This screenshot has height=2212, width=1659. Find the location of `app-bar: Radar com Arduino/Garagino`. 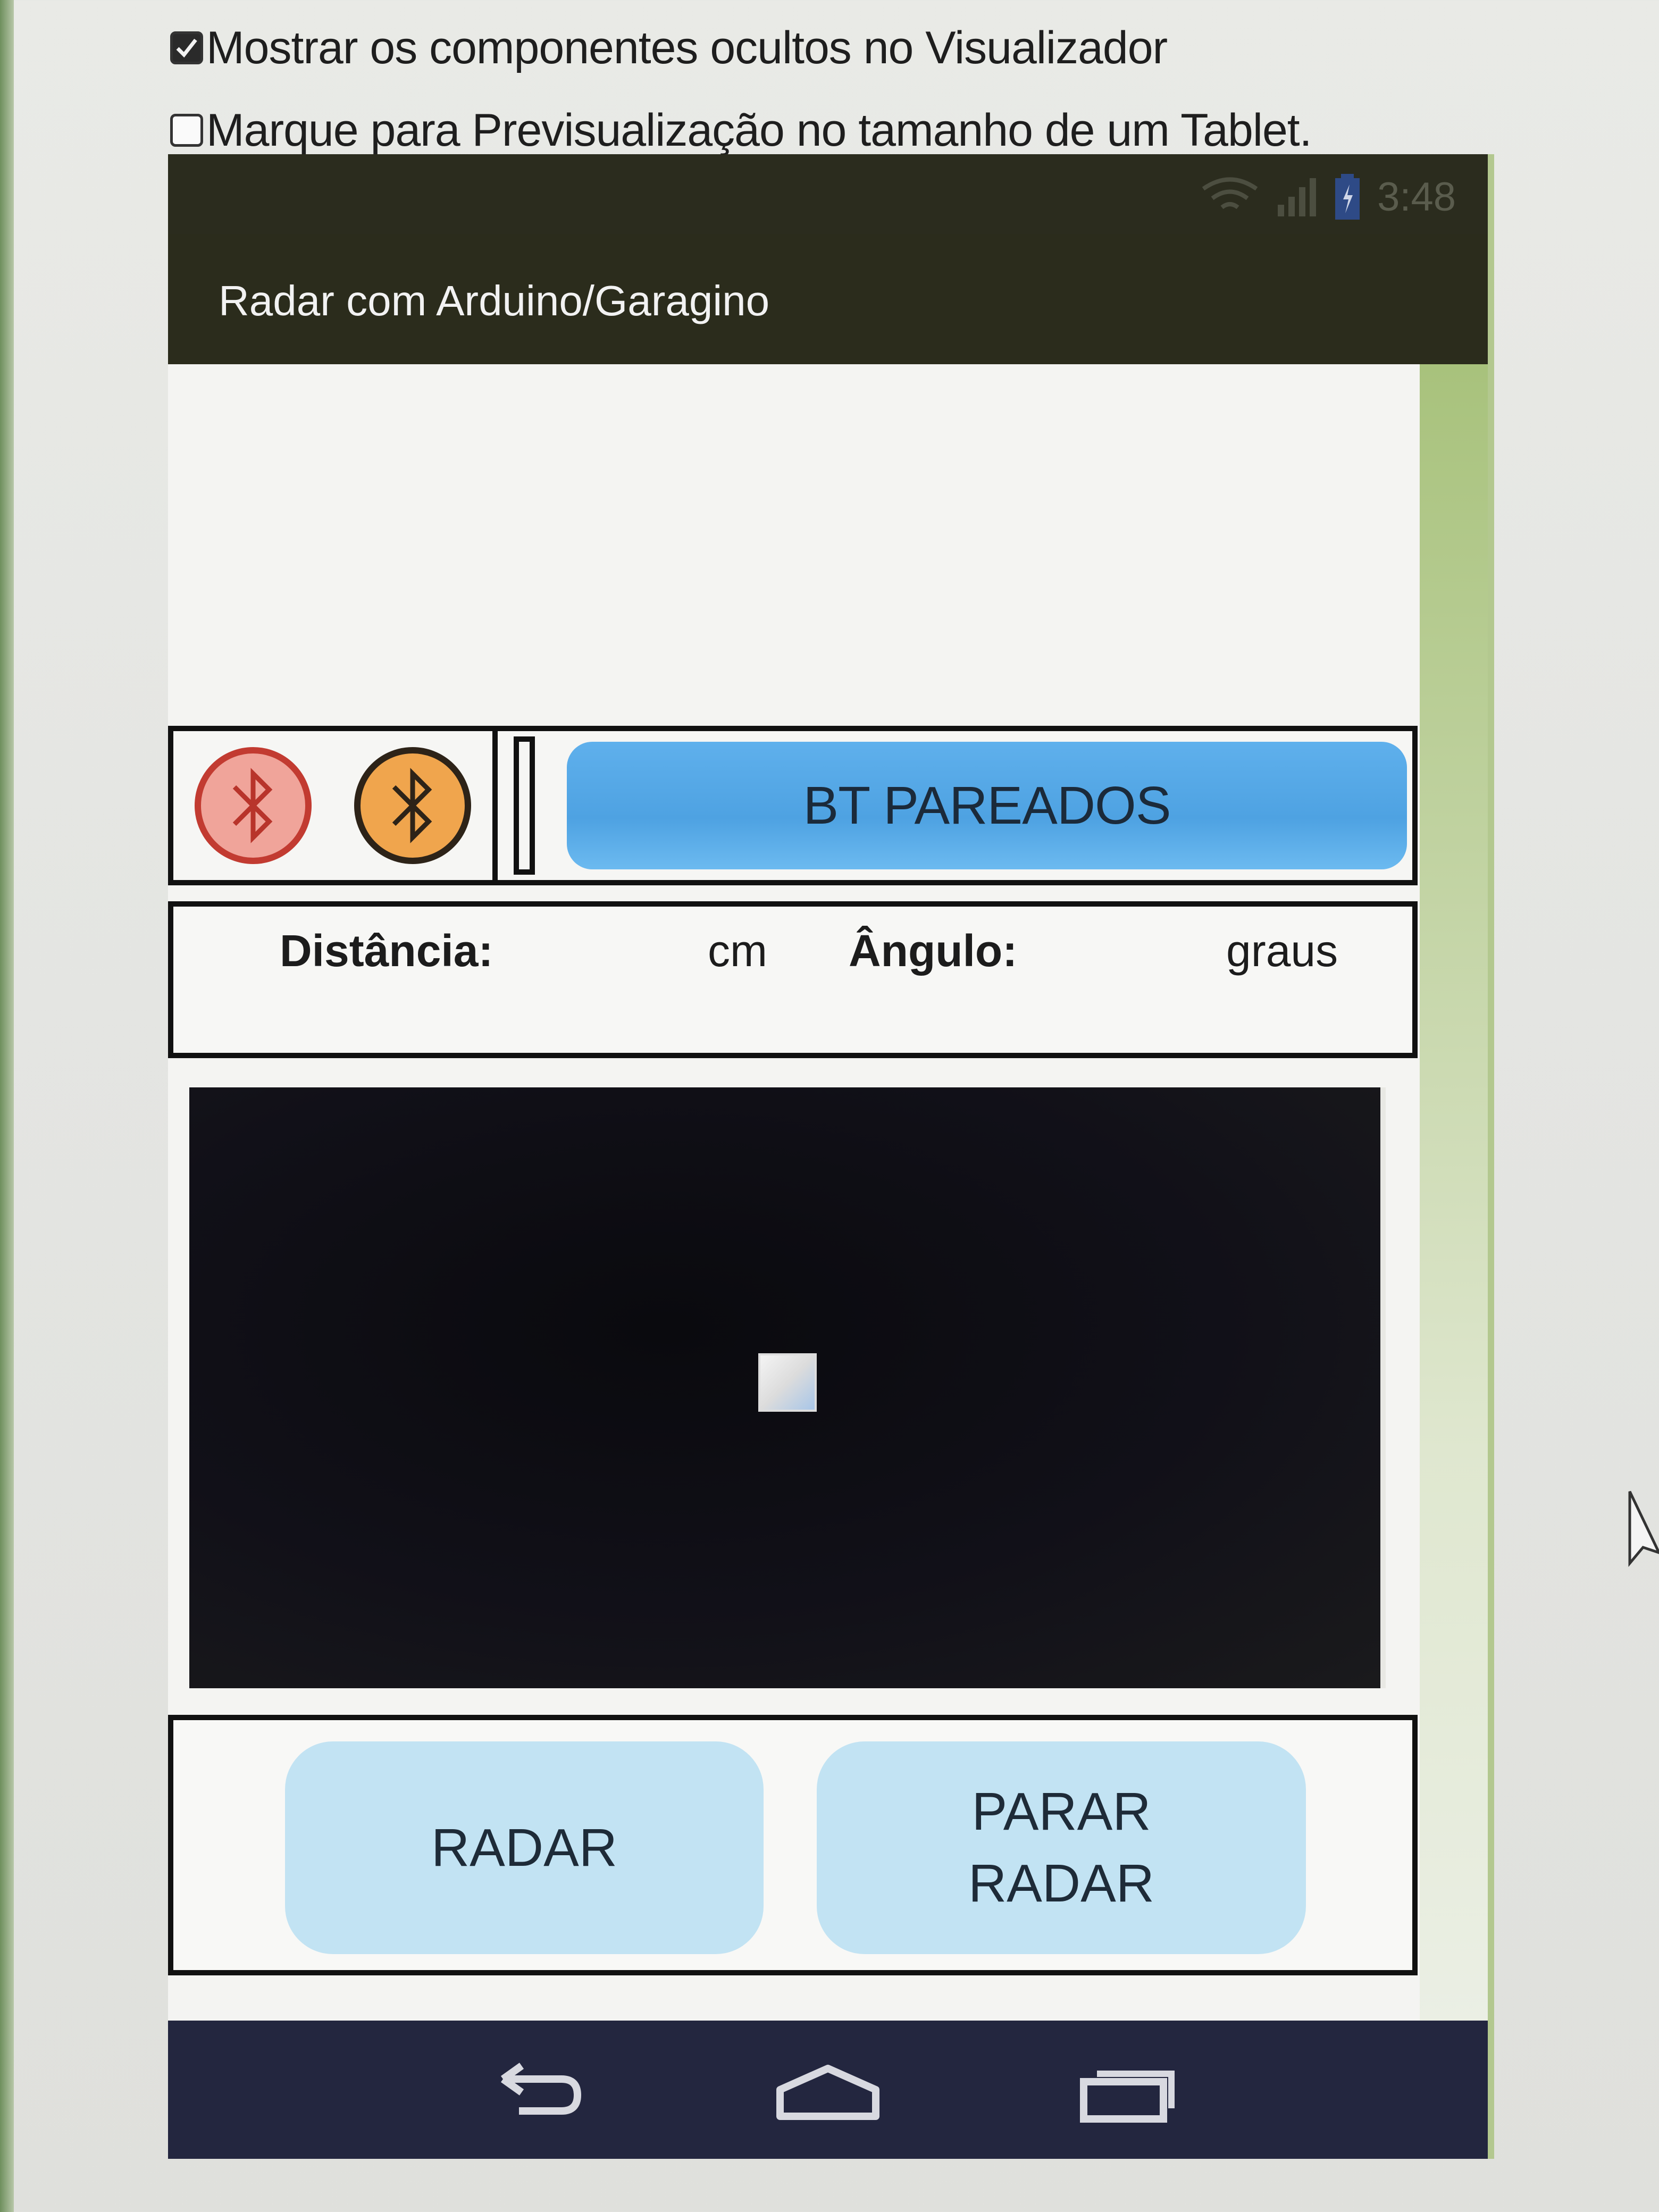

app-bar: Radar com Arduino/Garagino is located at coordinates (828, 299).